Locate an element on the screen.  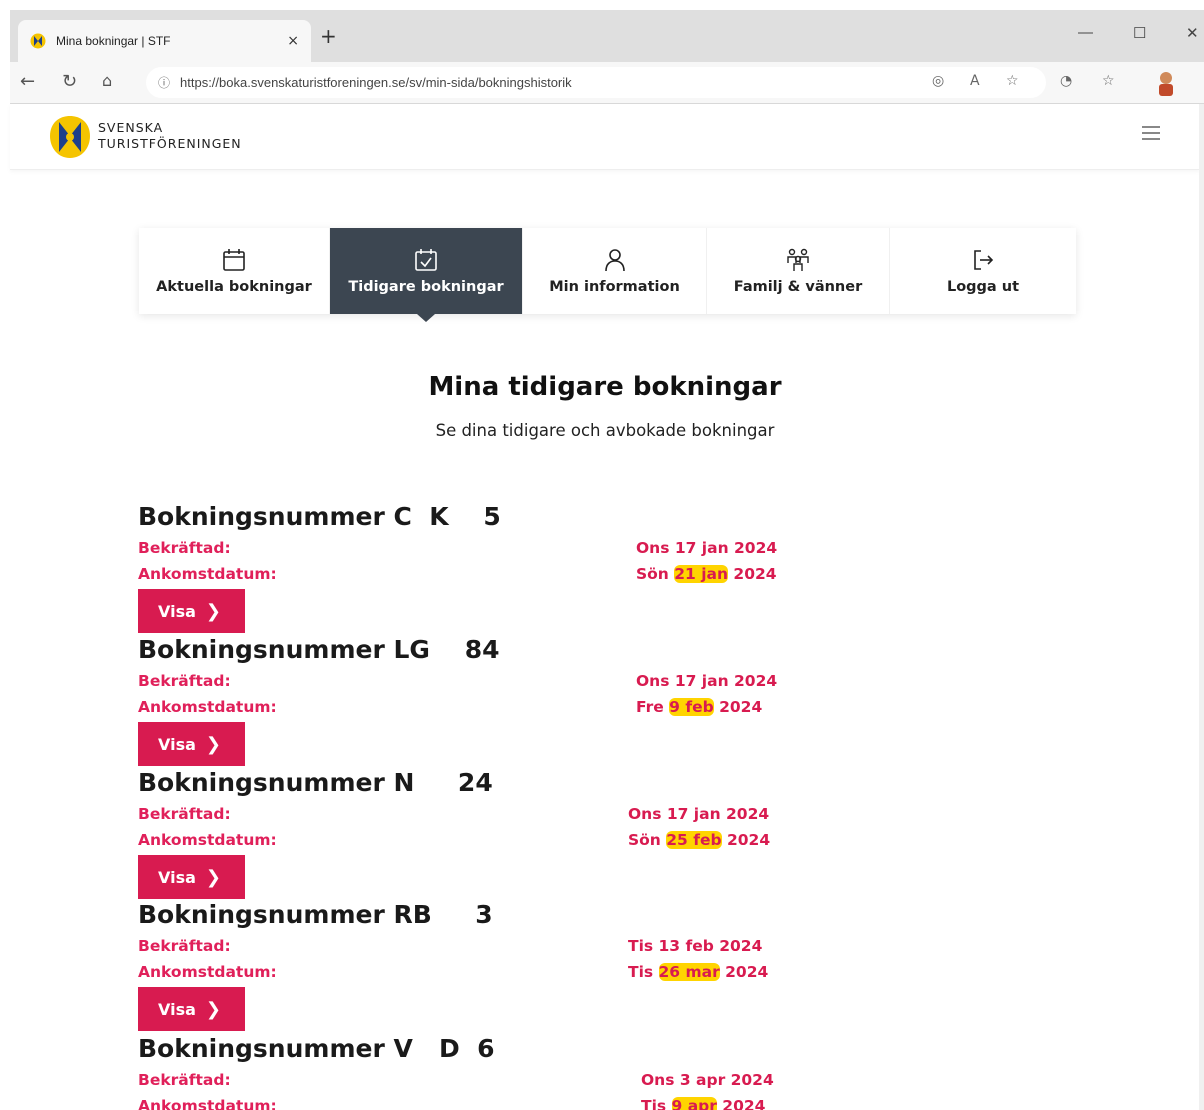
tab-label: Tidigare bokningar is located at coordinates (426, 287).